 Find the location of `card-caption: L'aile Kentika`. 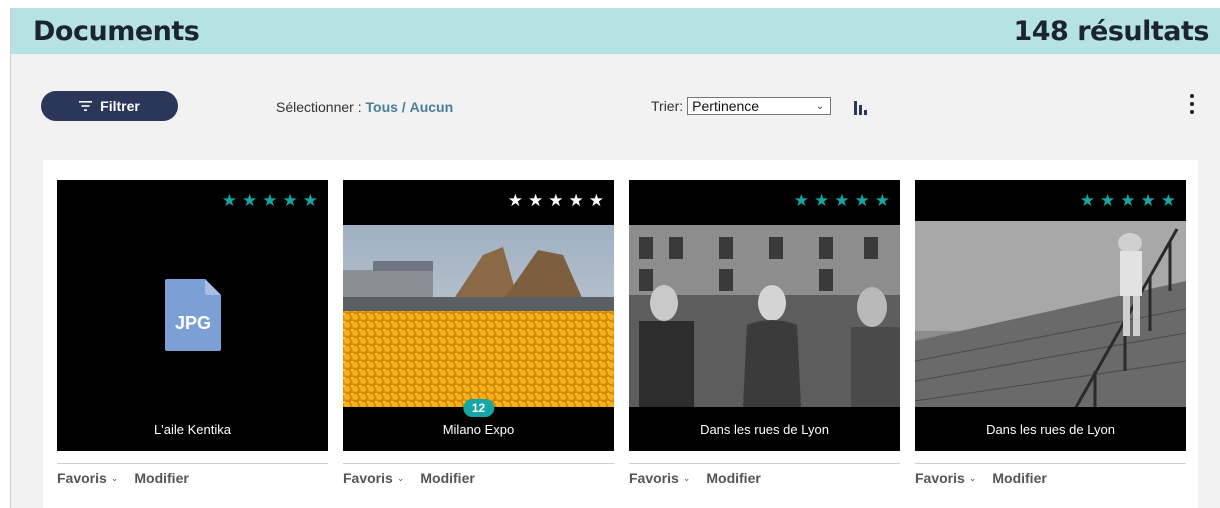

card-caption: L'aile Kentika is located at coordinates (192, 429).